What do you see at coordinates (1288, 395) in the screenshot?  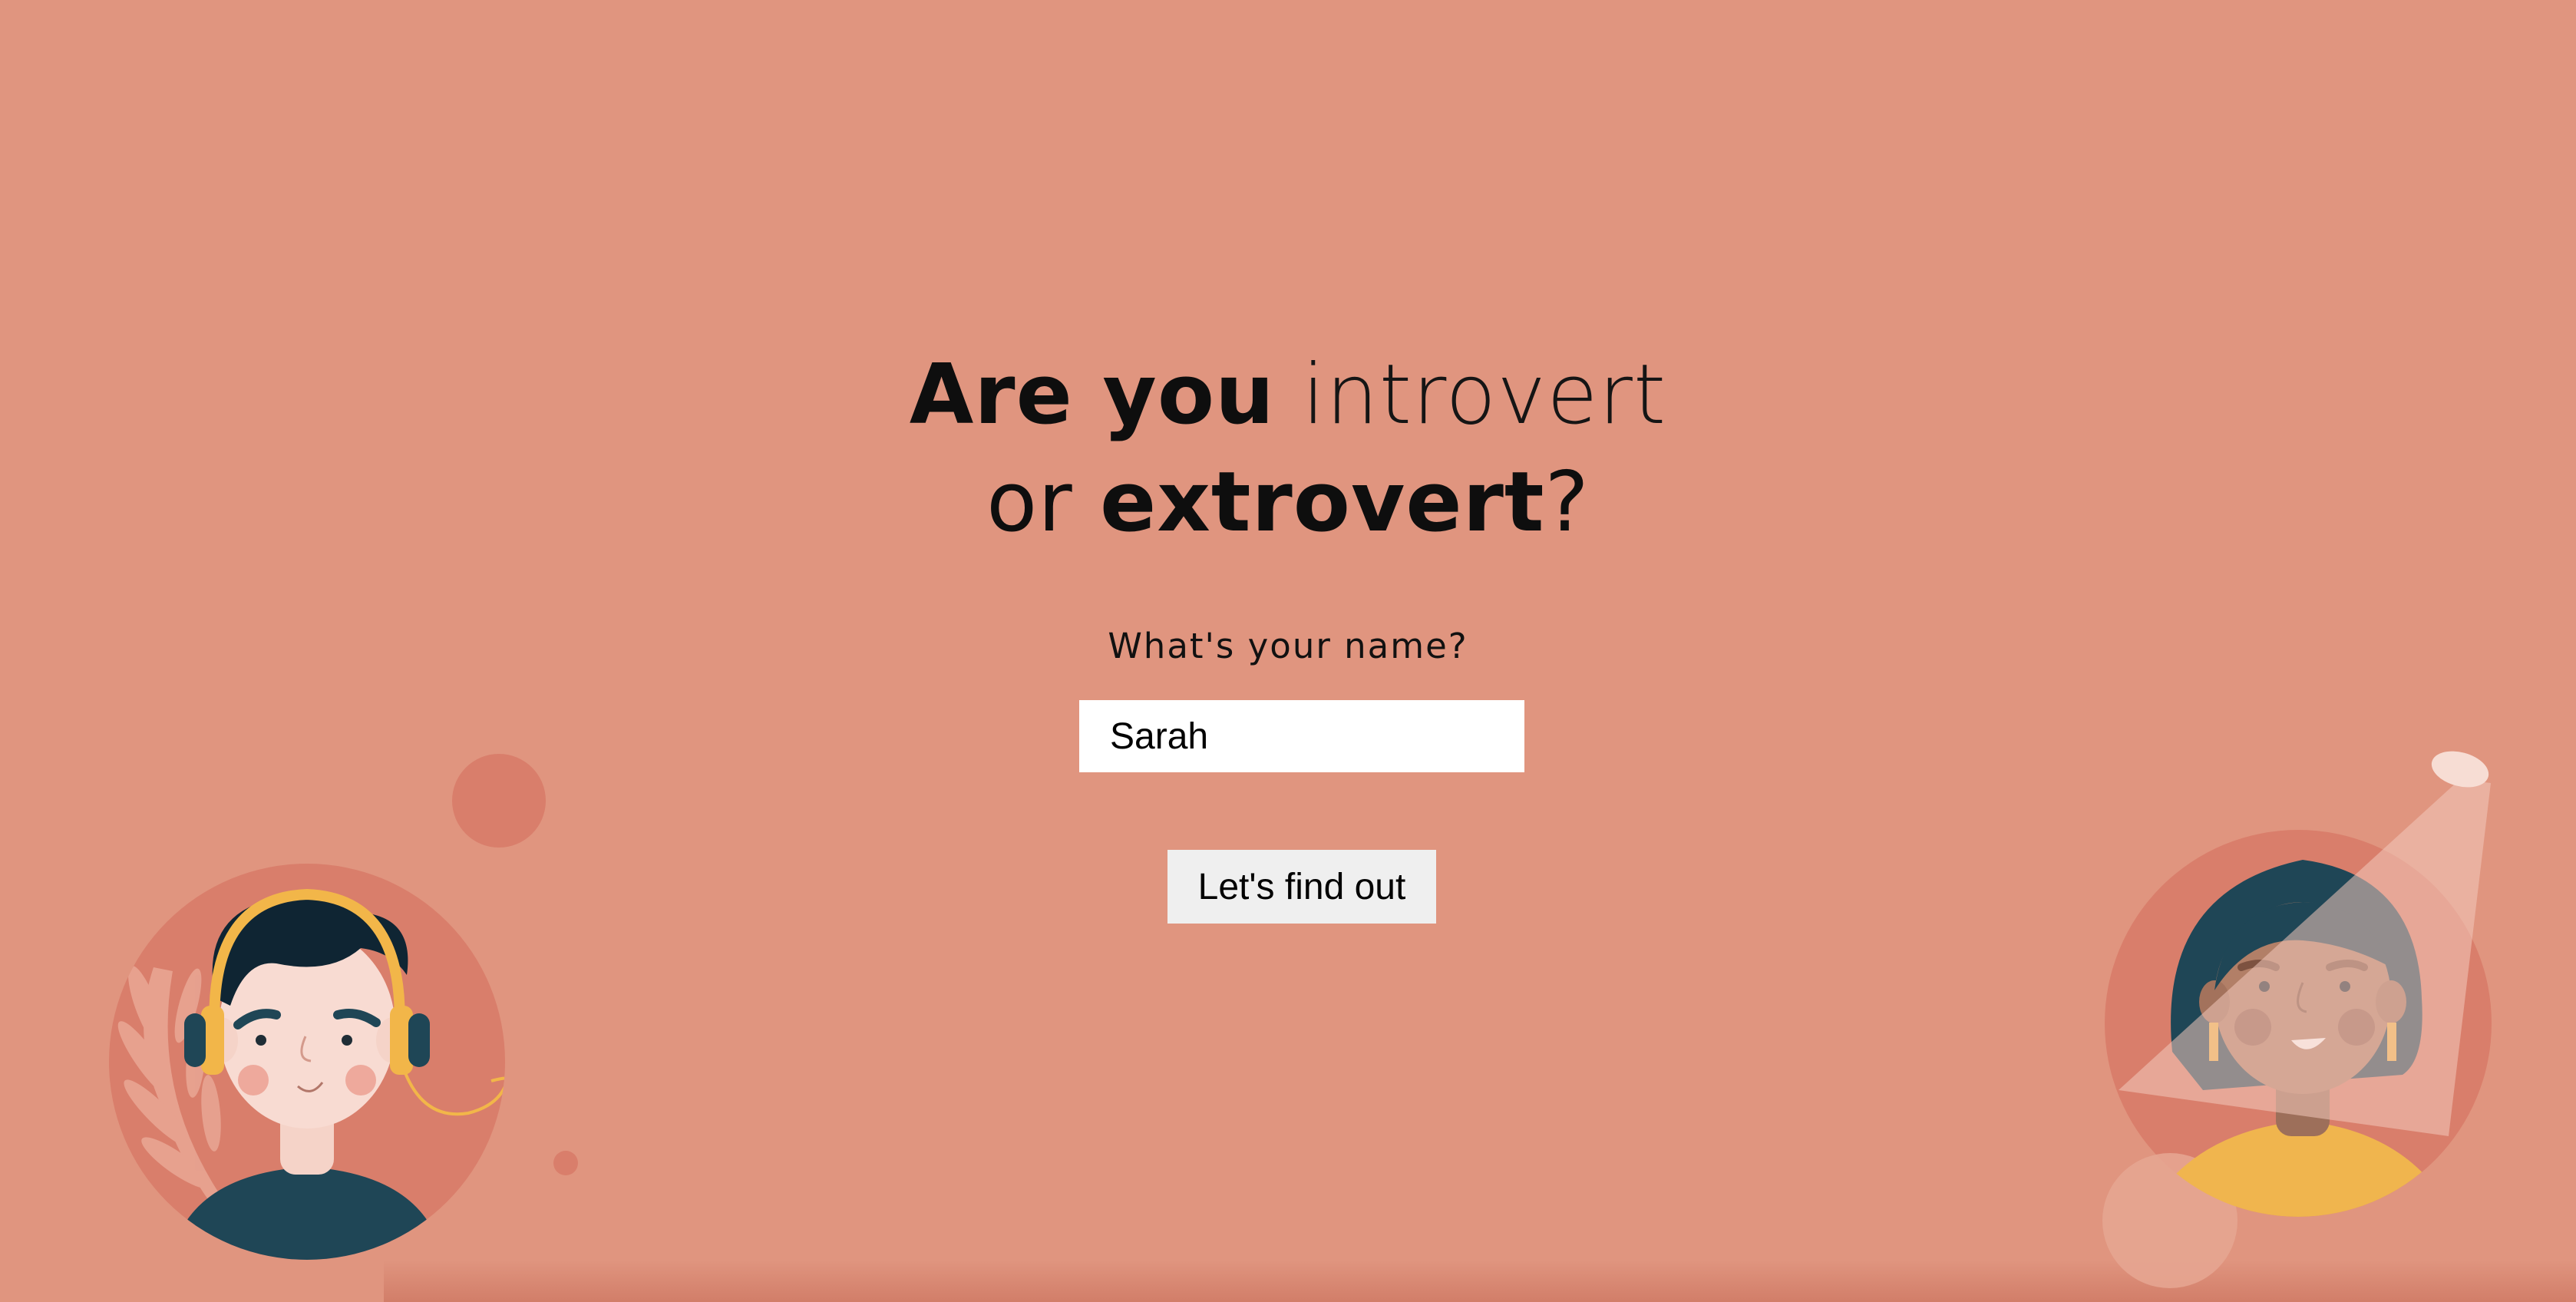 I see `title-line-1: Are you introvert` at bounding box center [1288, 395].